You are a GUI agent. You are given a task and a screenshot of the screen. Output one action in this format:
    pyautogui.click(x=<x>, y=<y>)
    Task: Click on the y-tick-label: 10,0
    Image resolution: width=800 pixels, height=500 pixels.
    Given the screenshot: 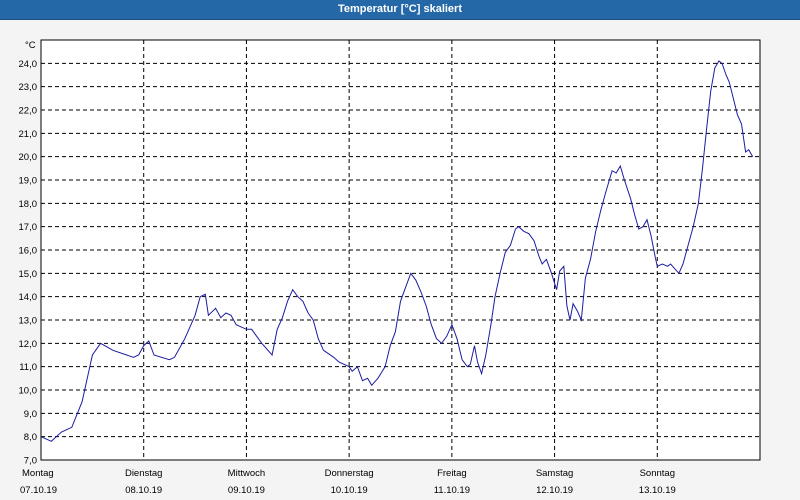 What is the action you would take?
    pyautogui.click(x=28, y=391)
    